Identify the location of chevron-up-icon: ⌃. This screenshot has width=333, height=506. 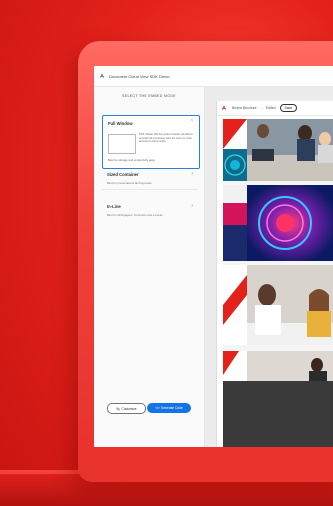
(192, 122).